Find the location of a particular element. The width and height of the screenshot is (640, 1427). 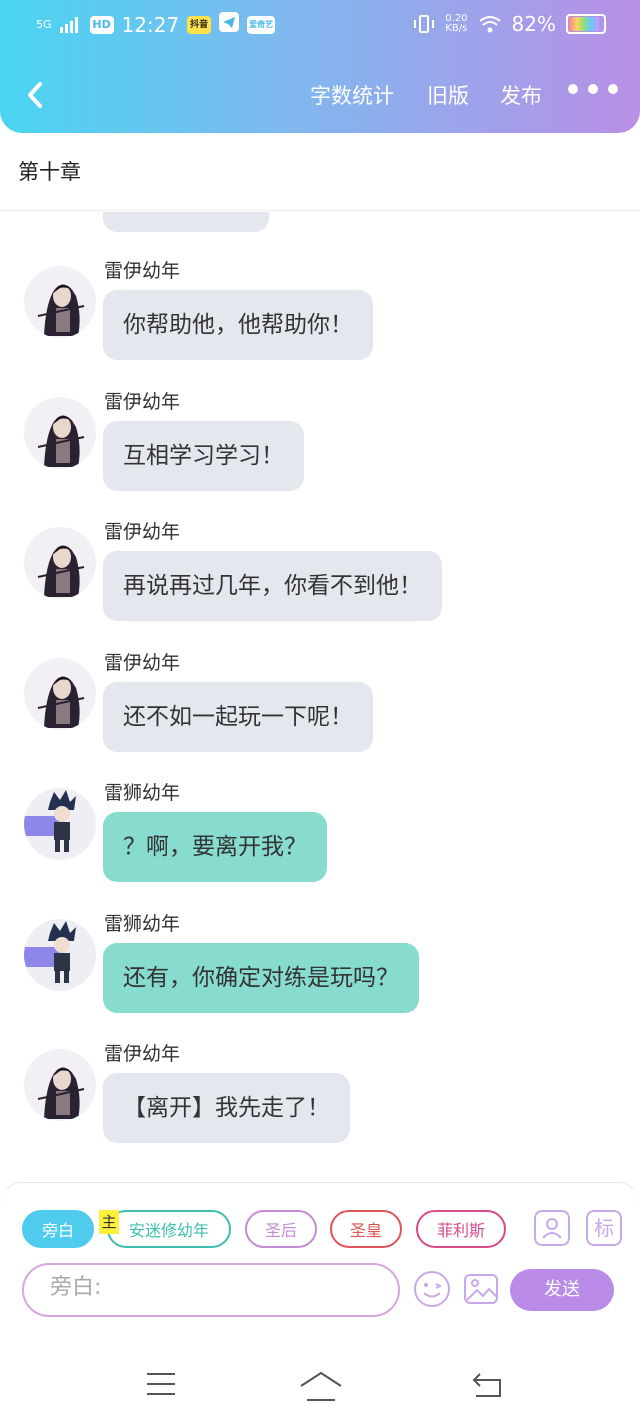

hd-badge: HD is located at coordinates (101, 24).